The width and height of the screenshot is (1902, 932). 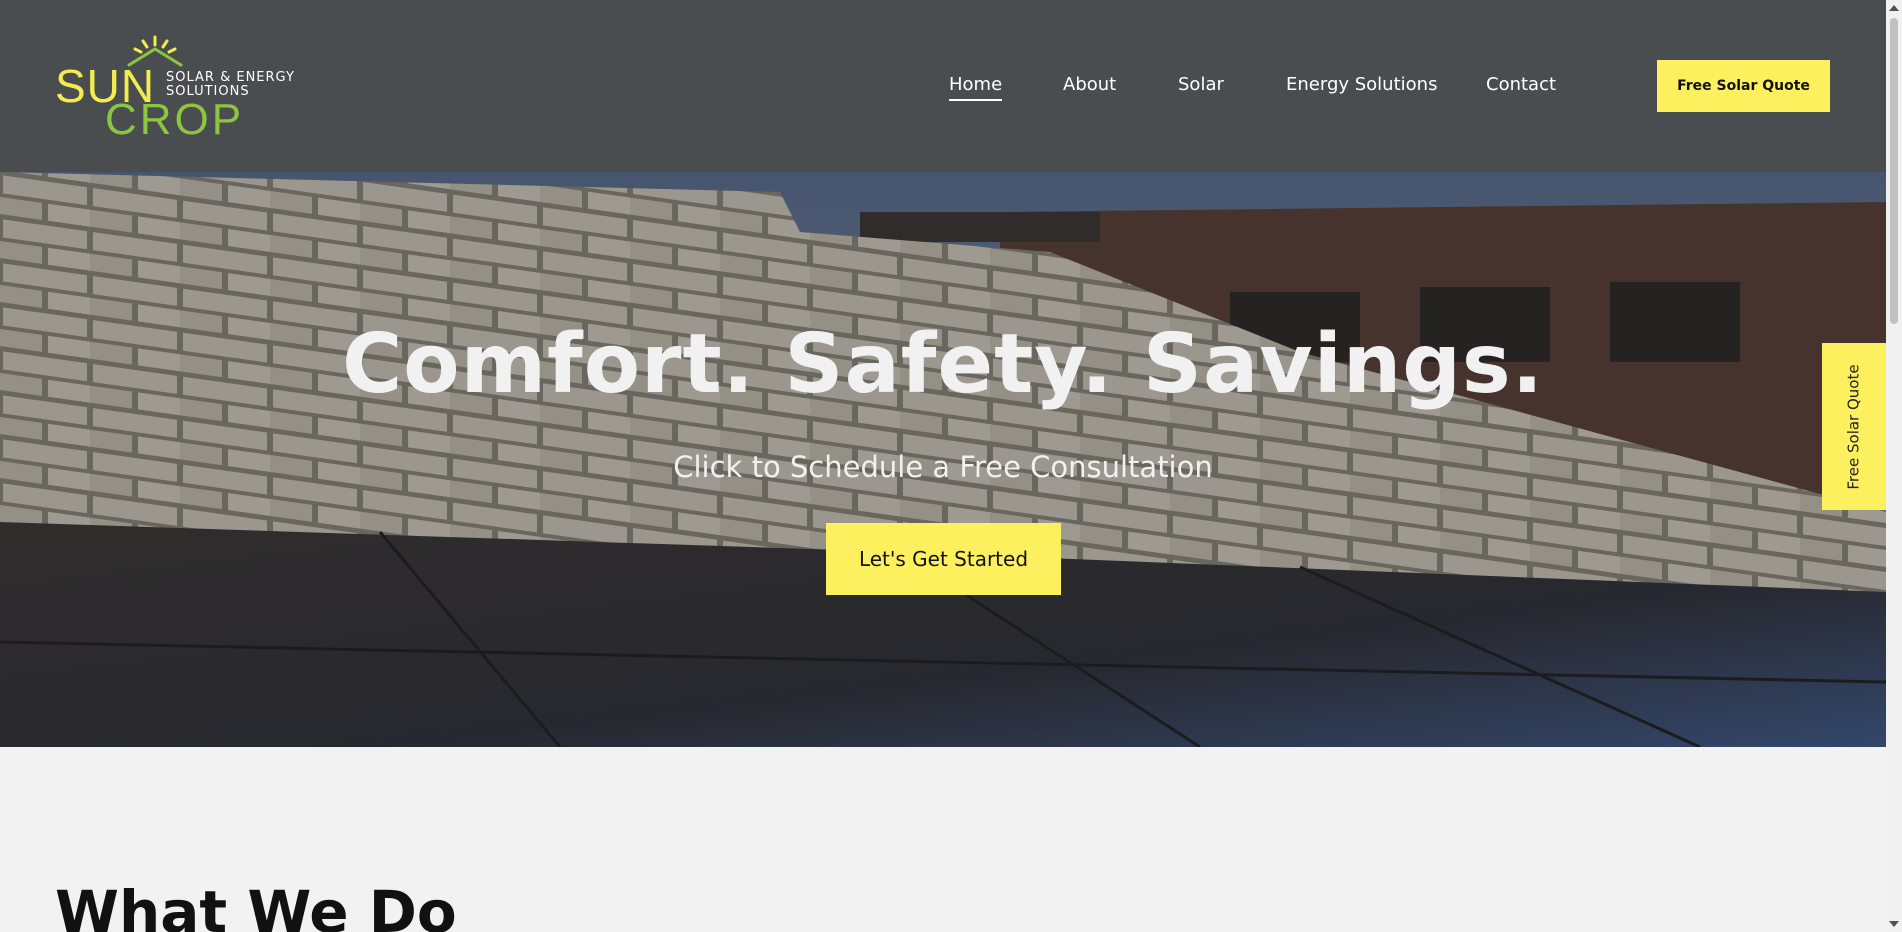 What do you see at coordinates (1894, 466) in the screenshot?
I see `page-scrollbar` at bounding box center [1894, 466].